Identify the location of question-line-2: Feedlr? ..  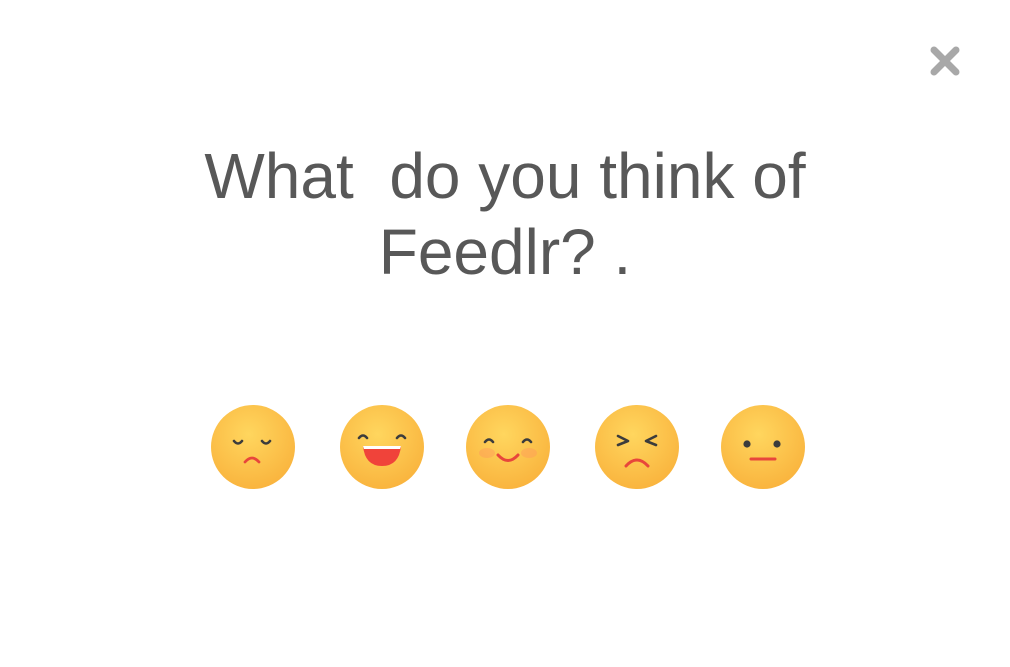
(505, 252).